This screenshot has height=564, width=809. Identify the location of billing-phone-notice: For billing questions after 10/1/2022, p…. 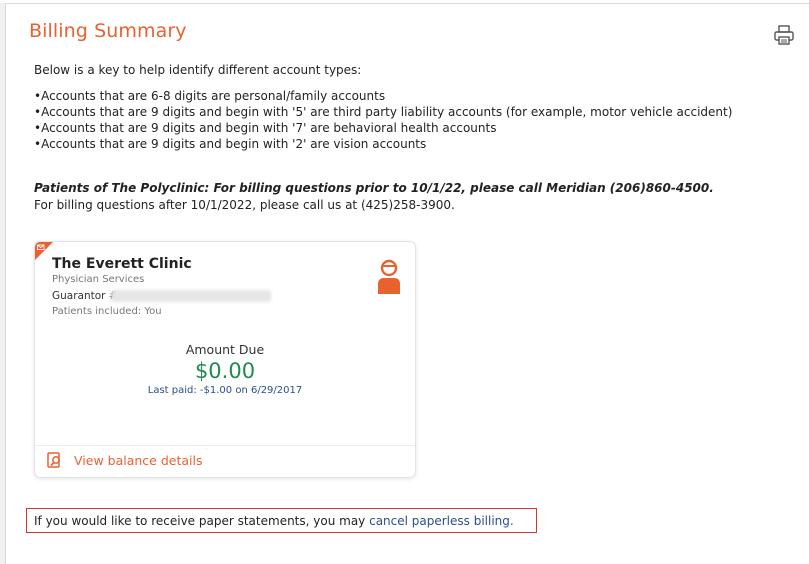
(244, 205).